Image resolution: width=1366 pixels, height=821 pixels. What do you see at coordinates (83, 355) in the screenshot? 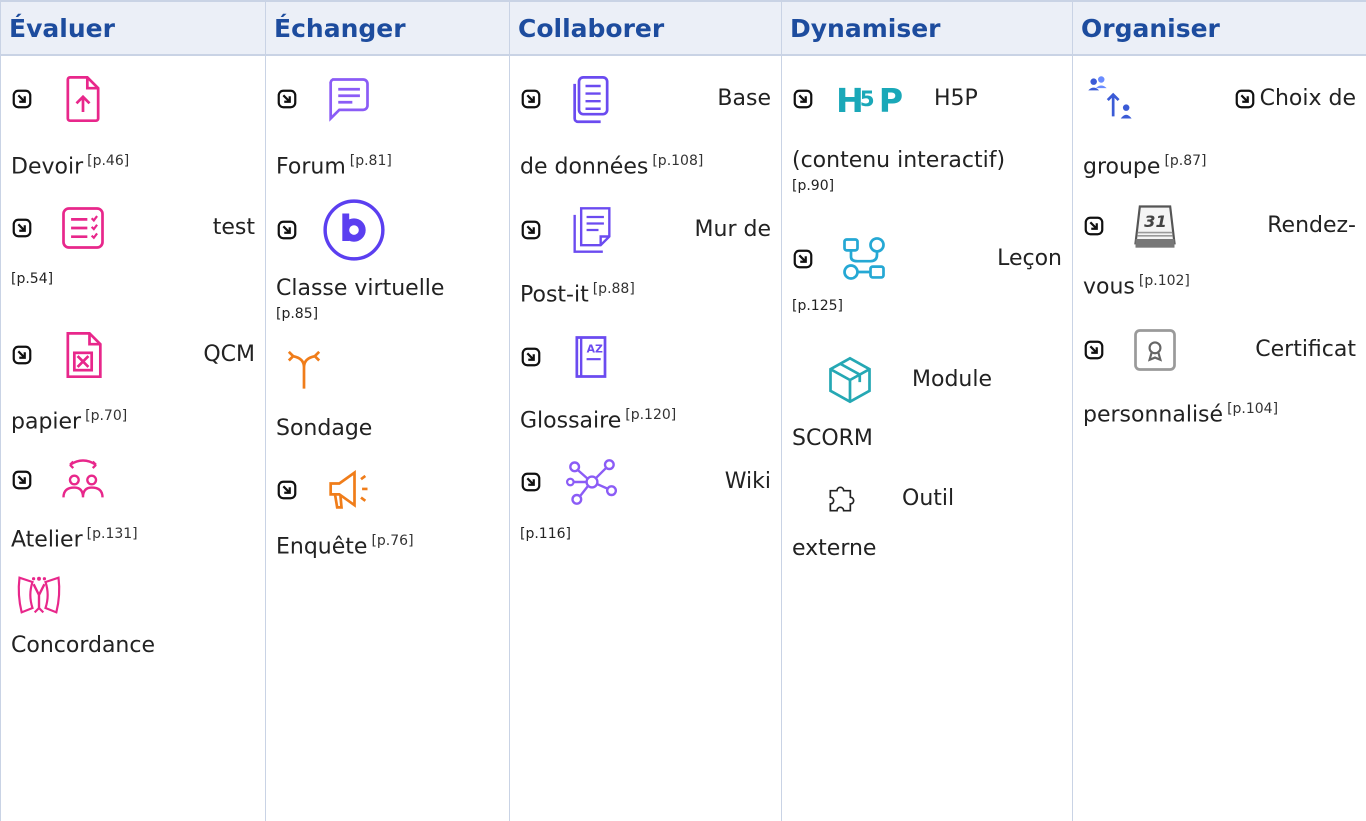
I see `paper-quiz-icon` at bounding box center [83, 355].